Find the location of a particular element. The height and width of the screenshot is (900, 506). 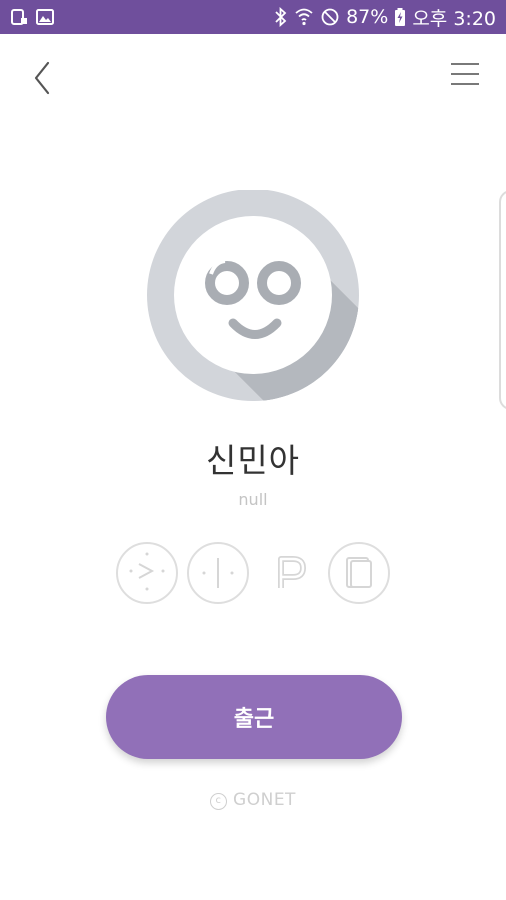

lane-button is located at coordinates (218, 573).